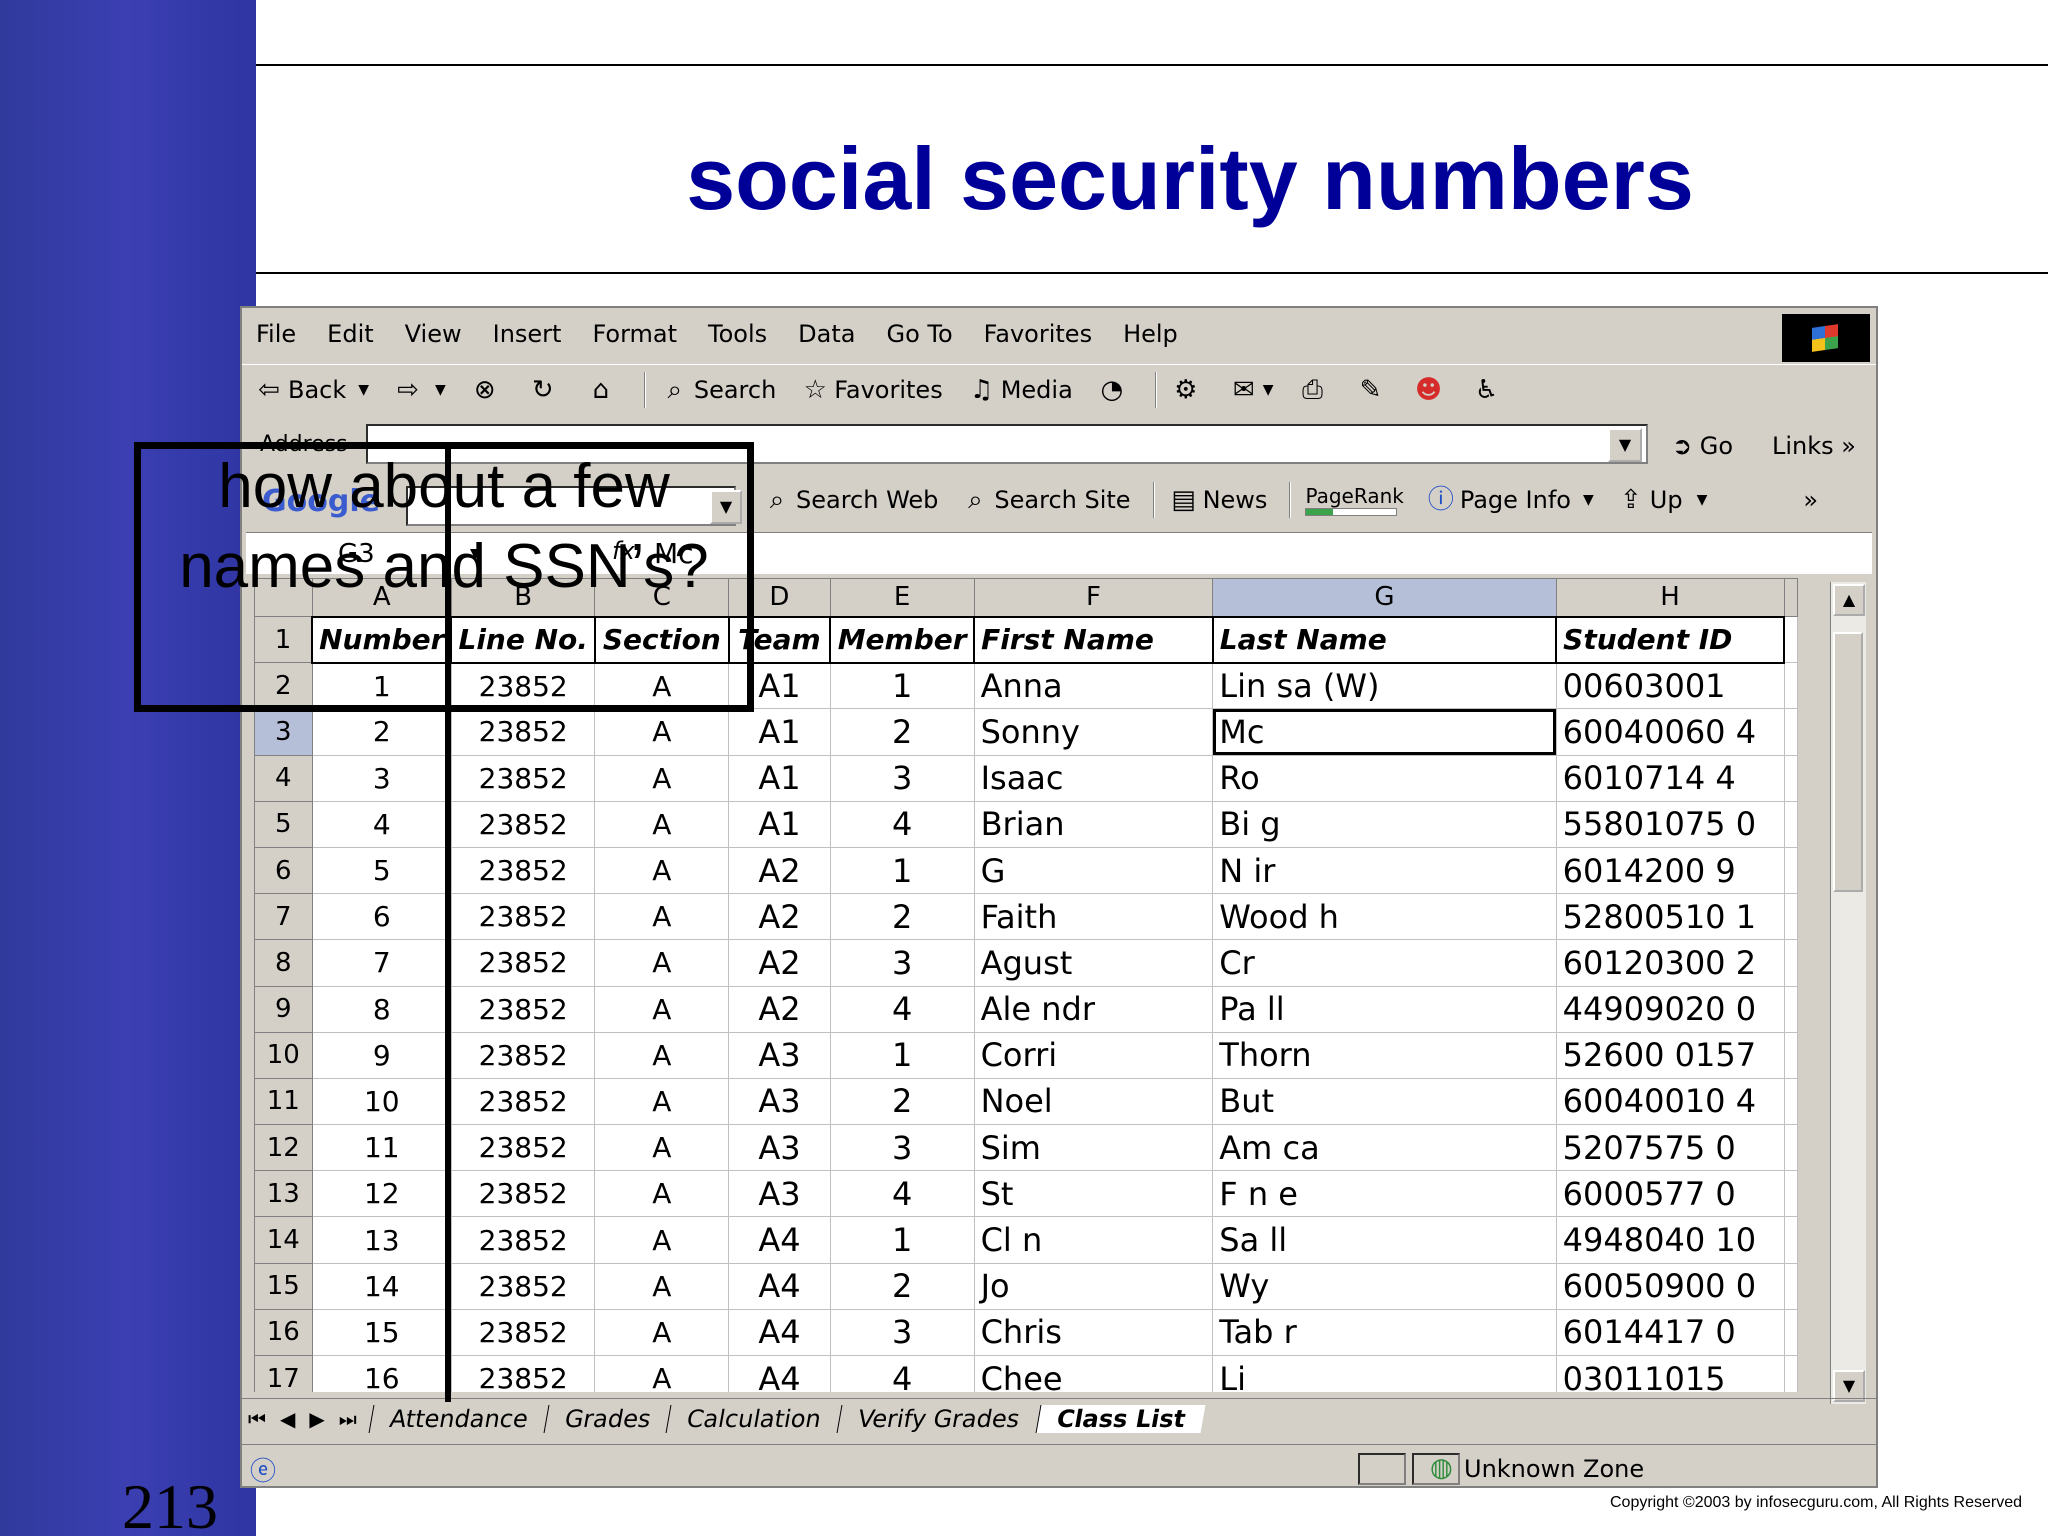 The height and width of the screenshot is (1536, 2048). What do you see at coordinates (1093, 686) in the screenshot?
I see `cell: Anna` at bounding box center [1093, 686].